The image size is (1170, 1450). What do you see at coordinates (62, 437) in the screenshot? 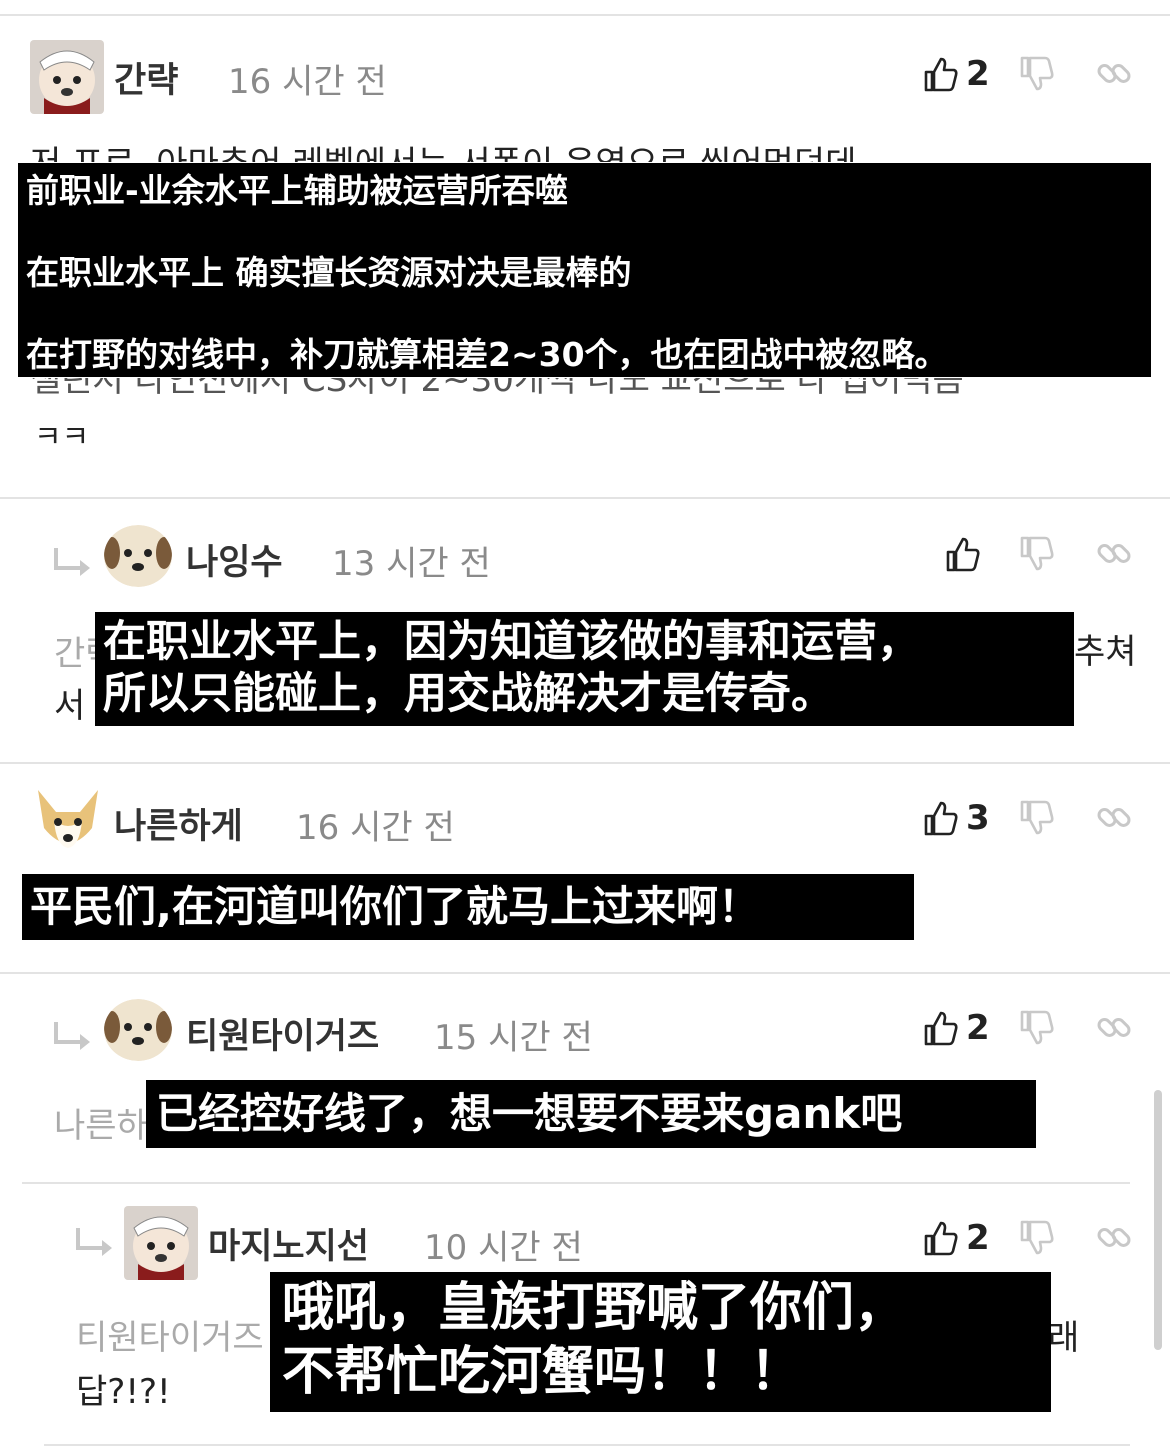
I see `comment-body-line: ㅋㅋ` at bounding box center [62, 437].